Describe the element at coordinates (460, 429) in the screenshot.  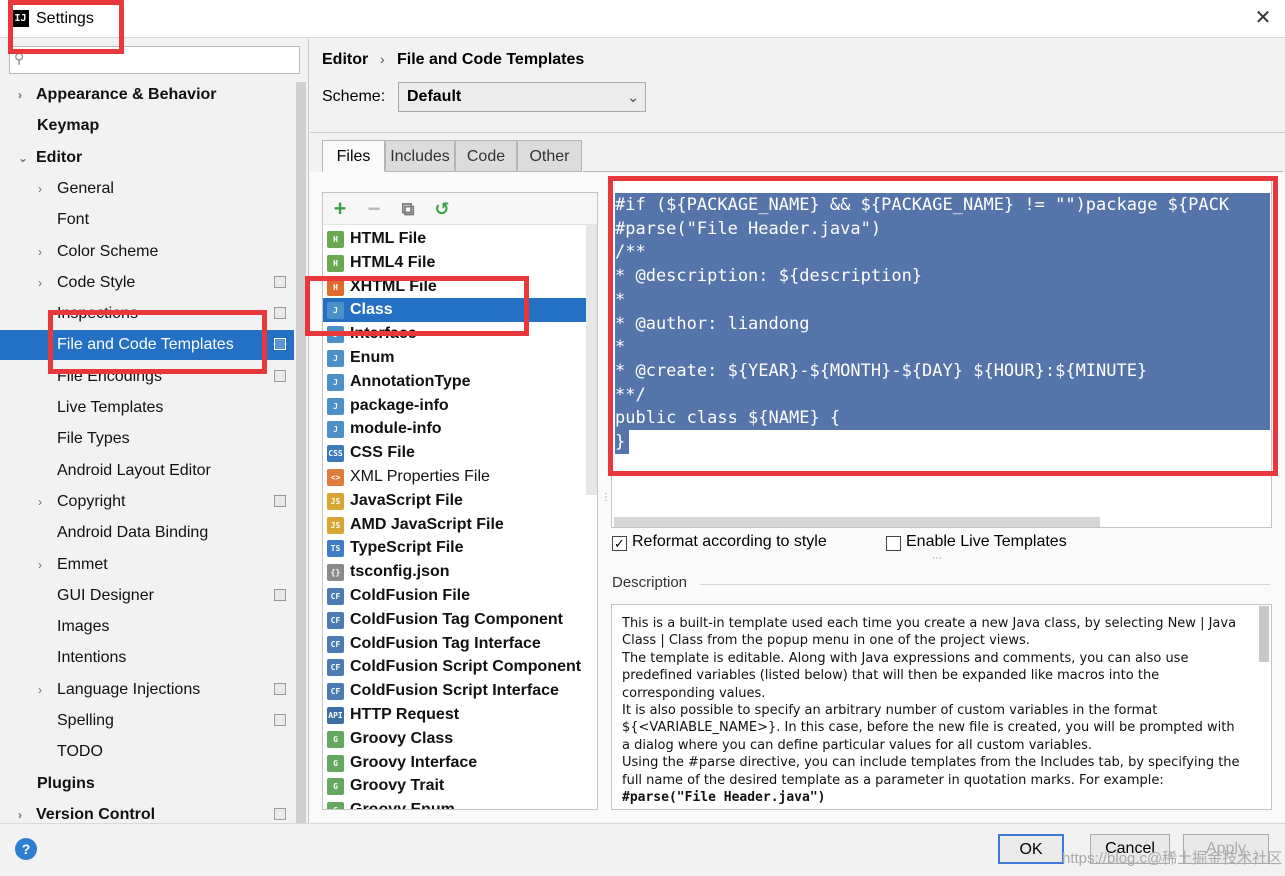
I see `template-item: Jmodule-info` at that location.